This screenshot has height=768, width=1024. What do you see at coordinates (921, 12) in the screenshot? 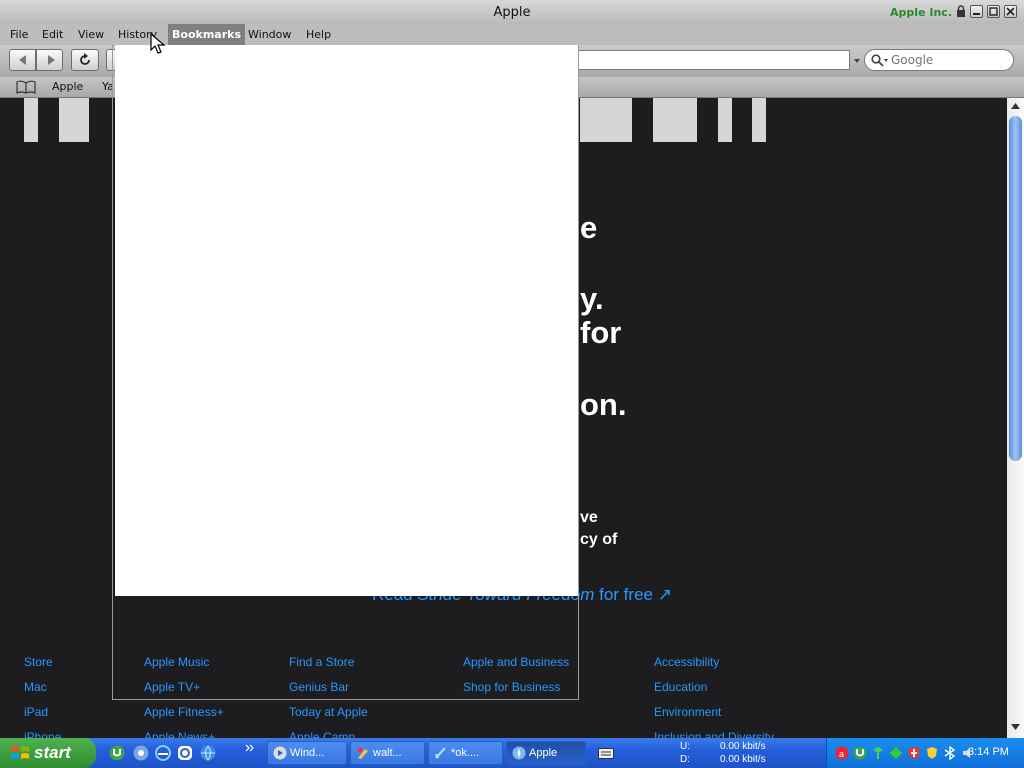
I see `site-identity: Apple Inc.` at bounding box center [921, 12].